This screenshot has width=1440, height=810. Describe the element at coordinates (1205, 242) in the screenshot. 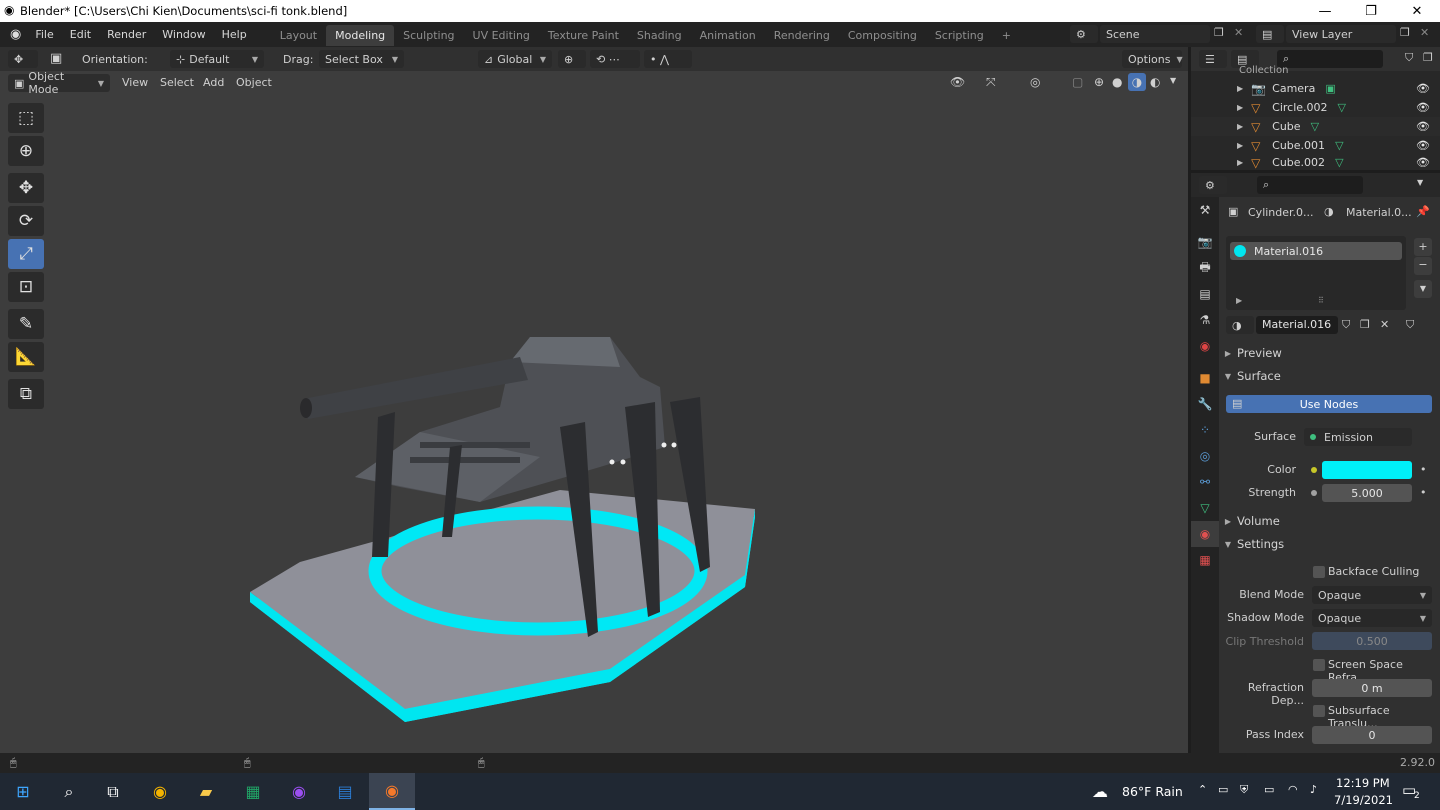

I see `render-tab-icon: 📷` at that location.